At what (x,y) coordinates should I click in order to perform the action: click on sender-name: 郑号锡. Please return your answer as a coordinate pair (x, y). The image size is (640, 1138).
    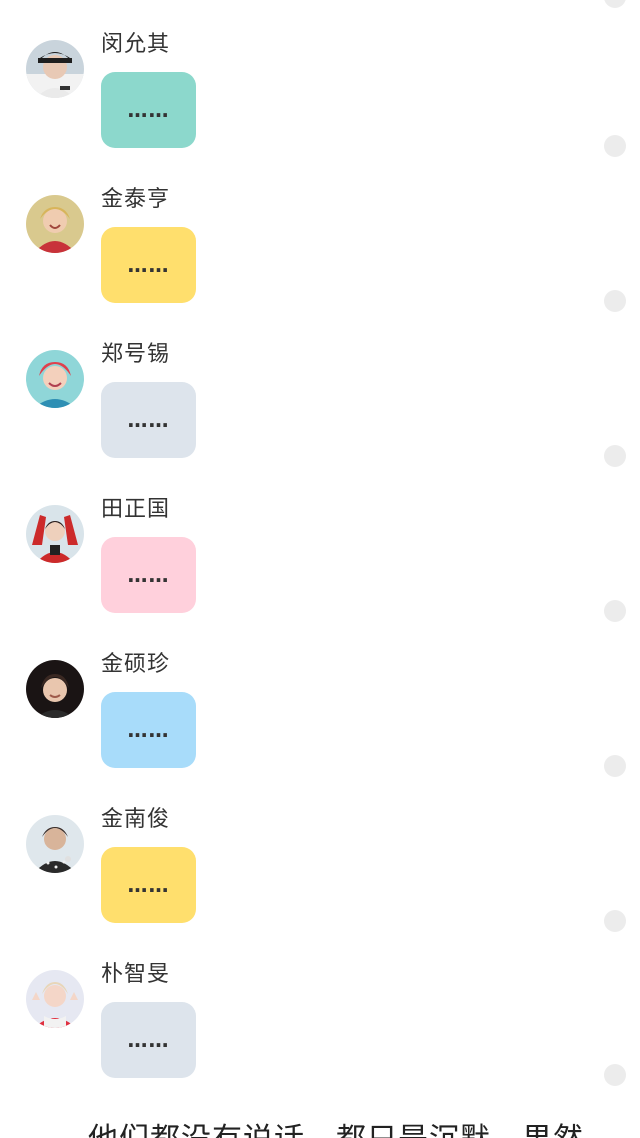
    Looking at the image, I should click on (136, 354).